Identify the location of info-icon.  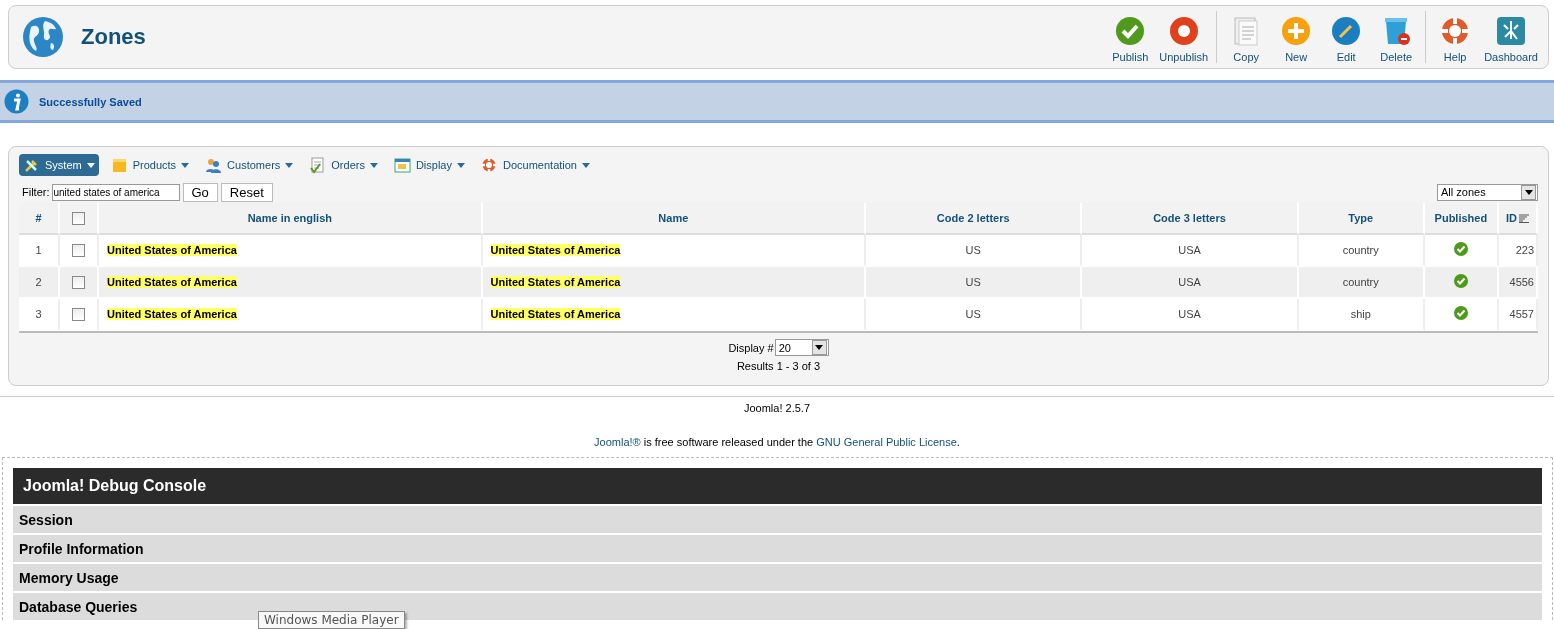
(16, 101).